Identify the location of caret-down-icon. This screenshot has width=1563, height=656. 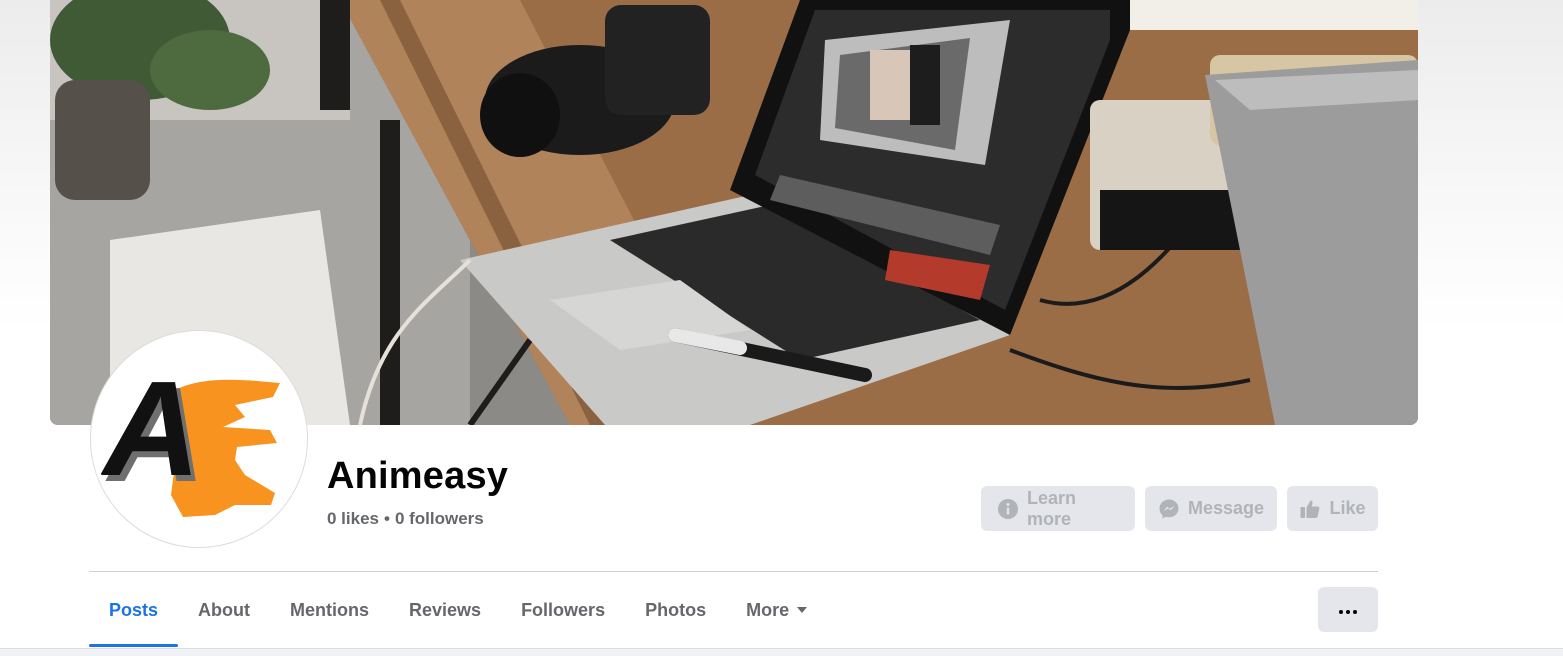
(802, 610).